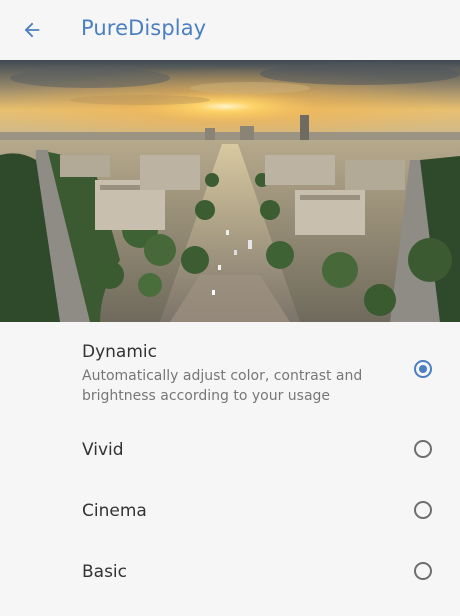 This screenshot has height=616, width=460. What do you see at coordinates (119, 352) in the screenshot?
I see `option-title: Dynamic` at bounding box center [119, 352].